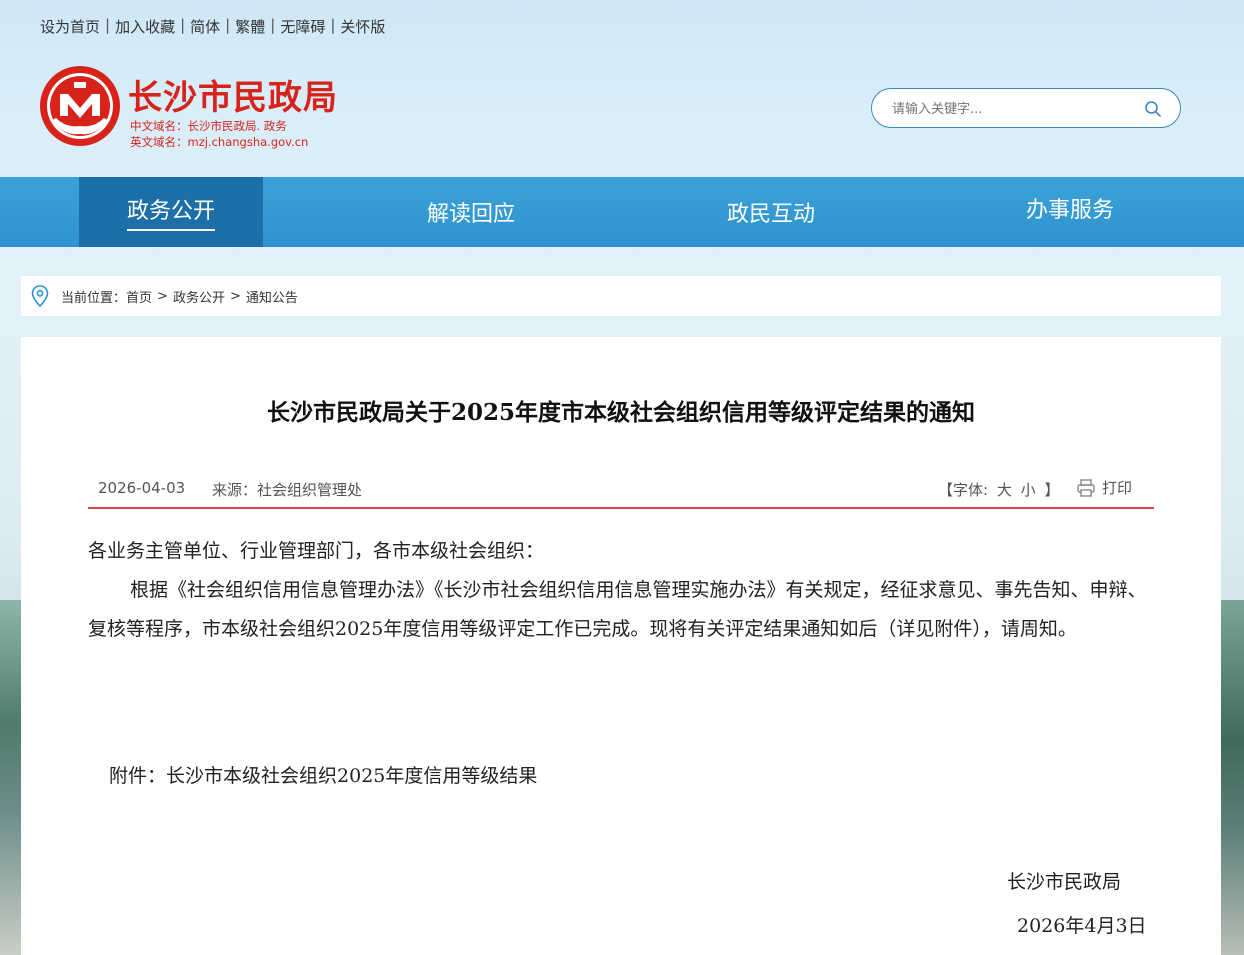 This screenshot has width=1244, height=955. Describe the element at coordinates (362, 26) in the screenshot. I see `link-care-mode: 关怀版` at that location.